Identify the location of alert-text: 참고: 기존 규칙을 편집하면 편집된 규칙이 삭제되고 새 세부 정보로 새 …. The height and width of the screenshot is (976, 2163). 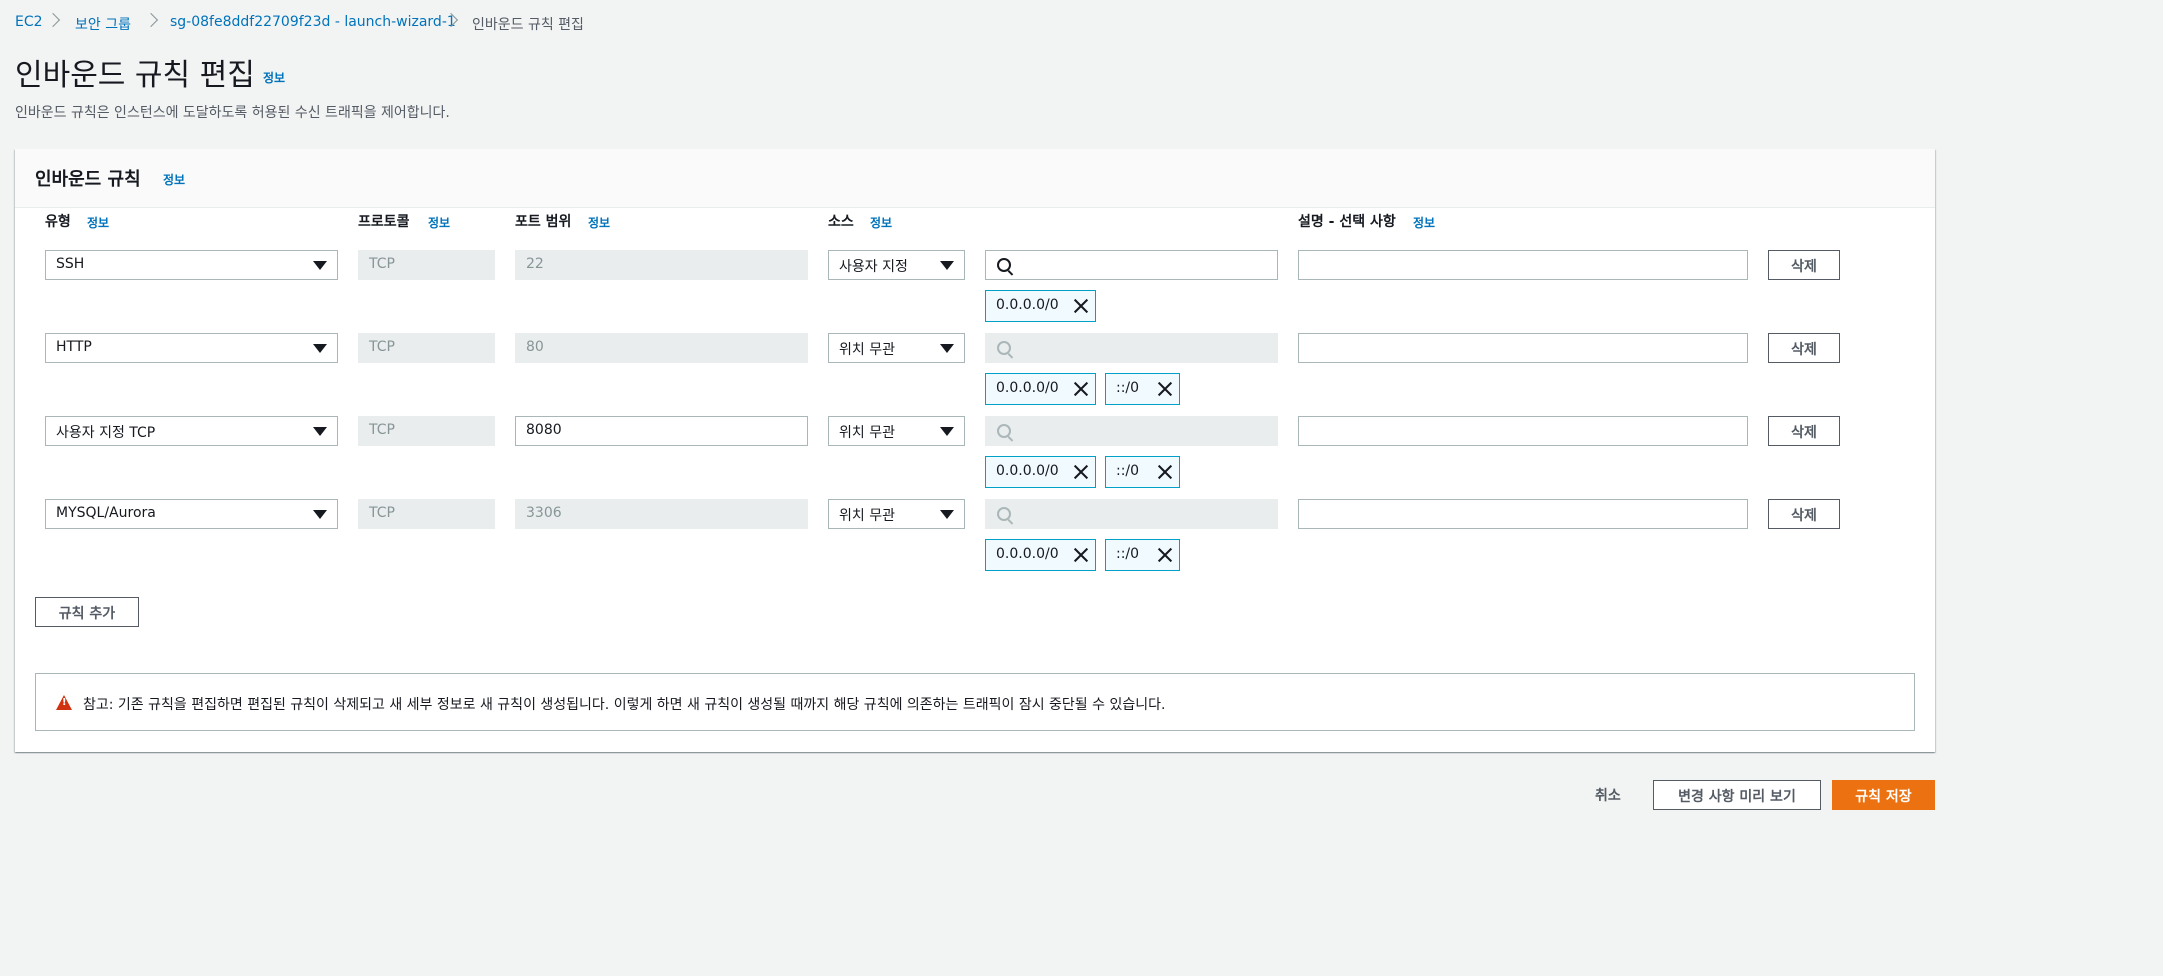
(624, 705).